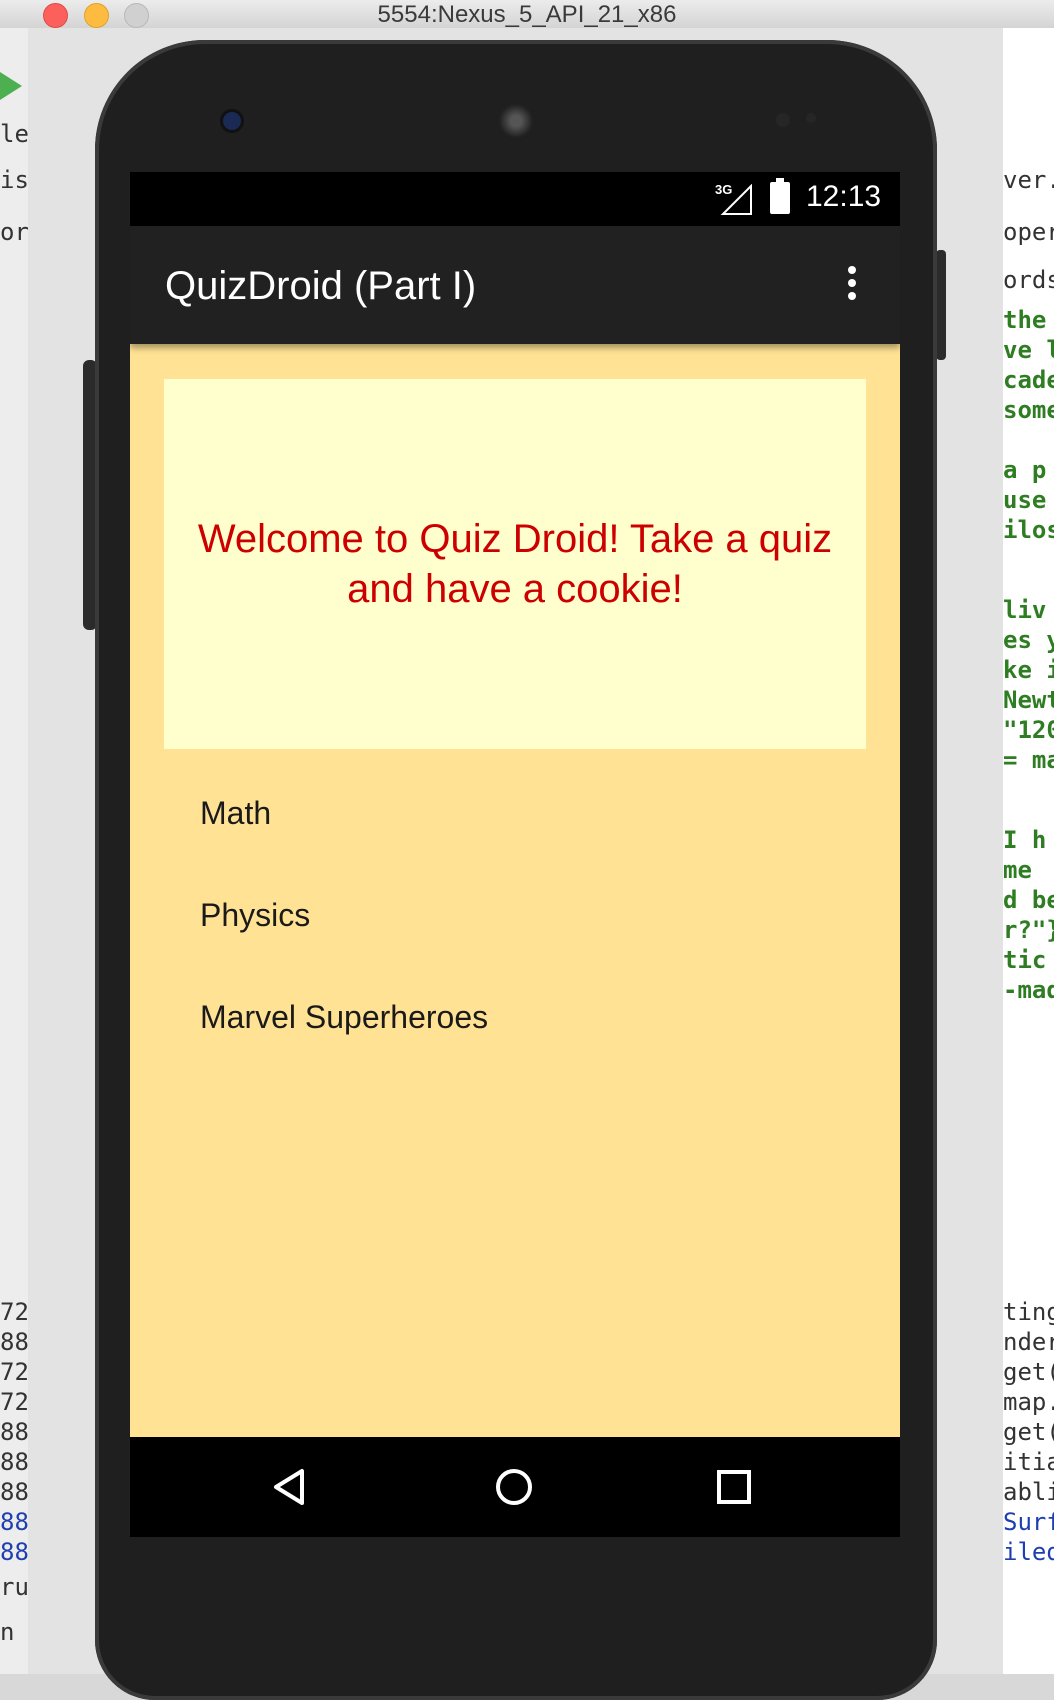 The width and height of the screenshot is (1054, 1700). Describe the element at coordinates (1028, 410) in the screenshot. I see `ide-code-line: some` at that location.